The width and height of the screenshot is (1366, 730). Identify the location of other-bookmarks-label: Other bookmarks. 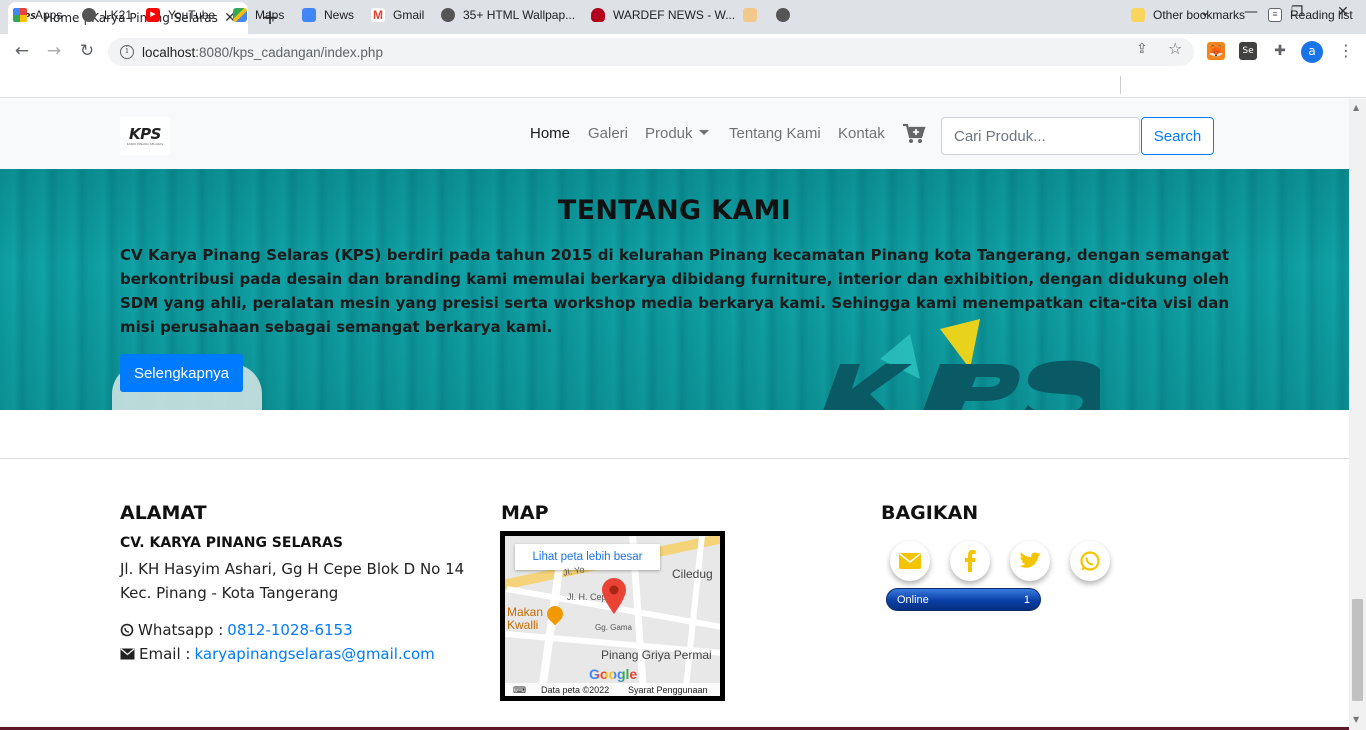
(1199, 15).